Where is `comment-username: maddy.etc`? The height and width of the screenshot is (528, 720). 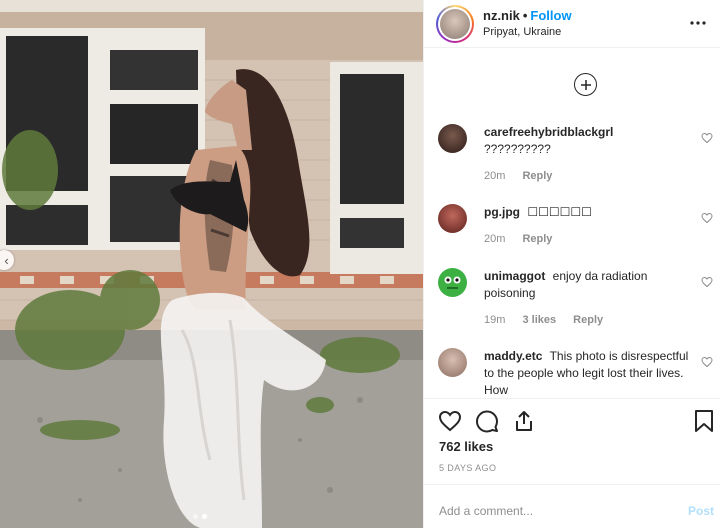 comment-username: maddy.etc is located at coordinates (513, 356).